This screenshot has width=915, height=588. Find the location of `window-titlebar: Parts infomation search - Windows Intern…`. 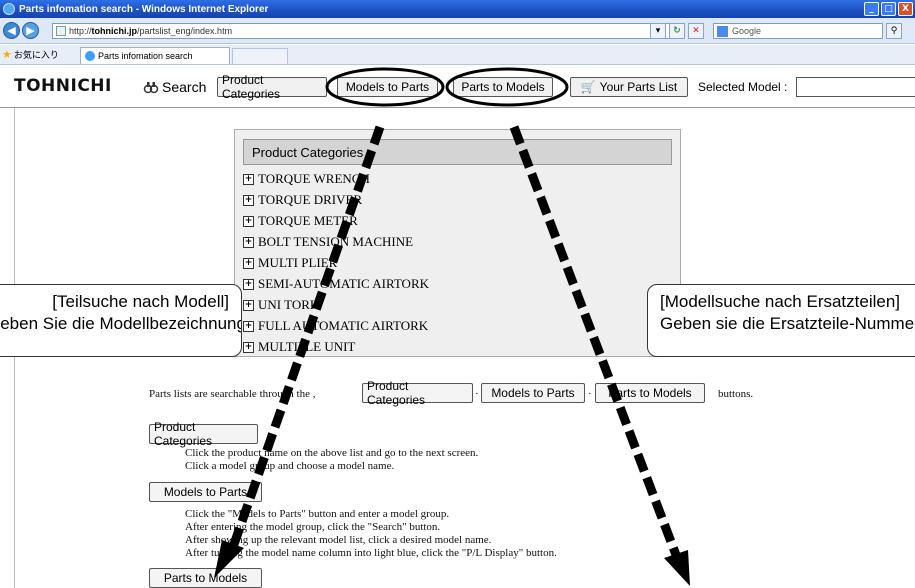

window-titlebar: Parts infomation search - Windows Intern… is located at coordinates (457, 9).